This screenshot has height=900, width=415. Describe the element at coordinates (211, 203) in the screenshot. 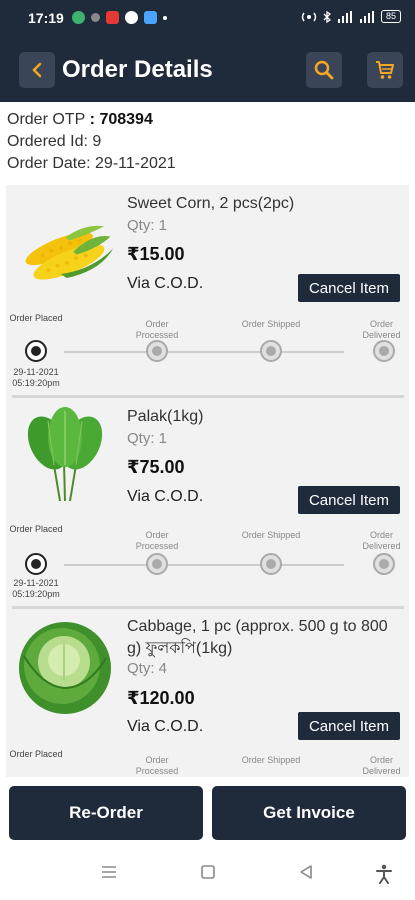

I see `item-name: Sweet Corn, 2 pcs(2pc)` at that location.